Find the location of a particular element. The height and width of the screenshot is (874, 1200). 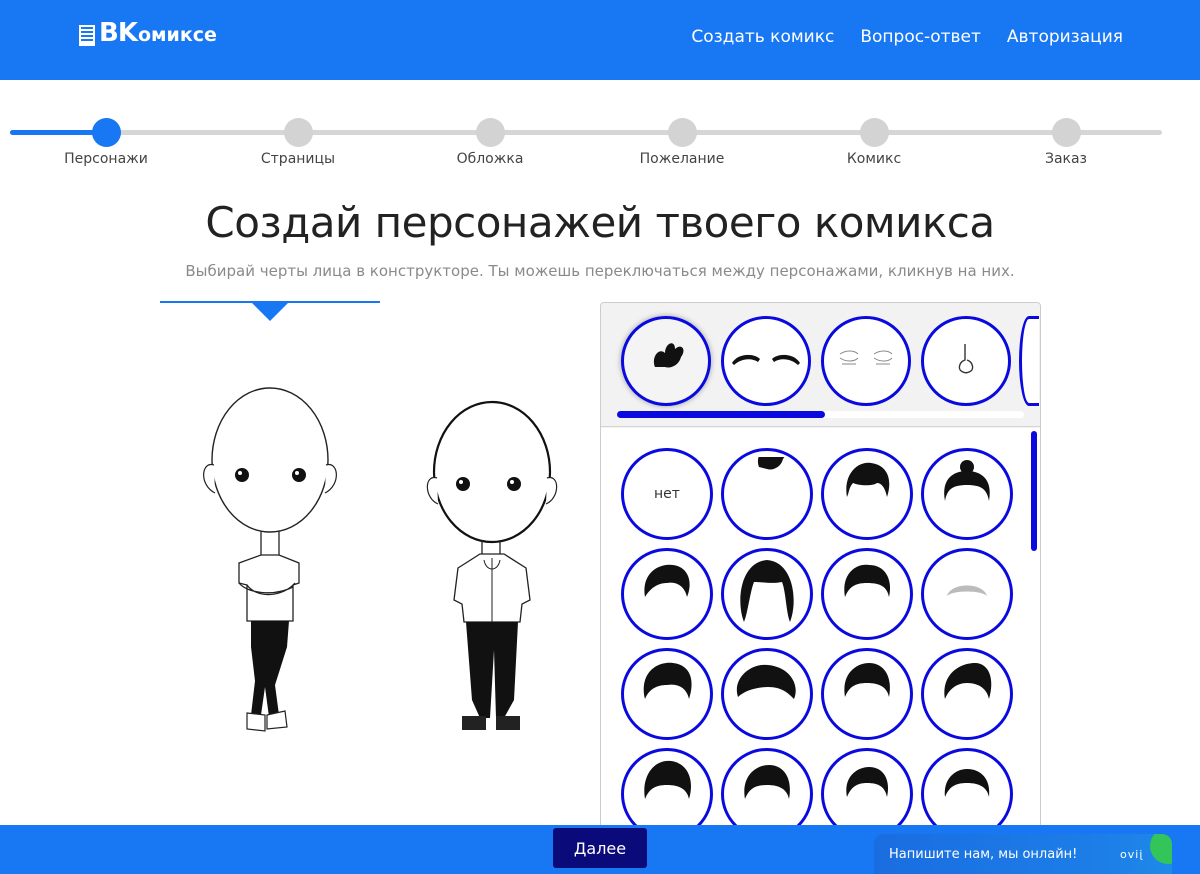

step-order: Заказ is located at coordinates (1066, 142).